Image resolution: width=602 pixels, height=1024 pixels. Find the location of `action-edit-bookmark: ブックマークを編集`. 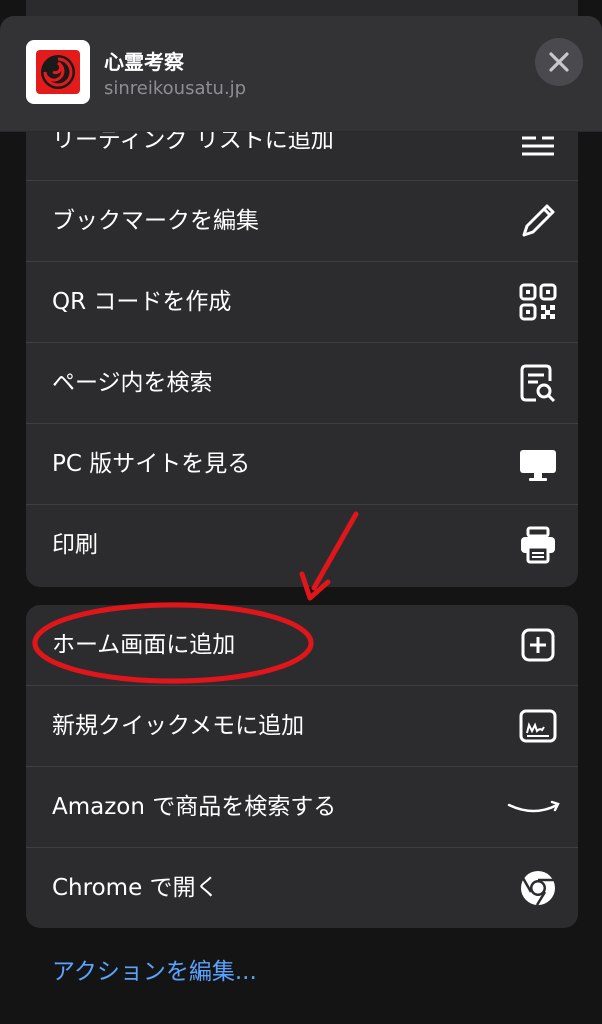

action-edit-bookmark: ブックマークを編集 is located at coordinates (302, 221).